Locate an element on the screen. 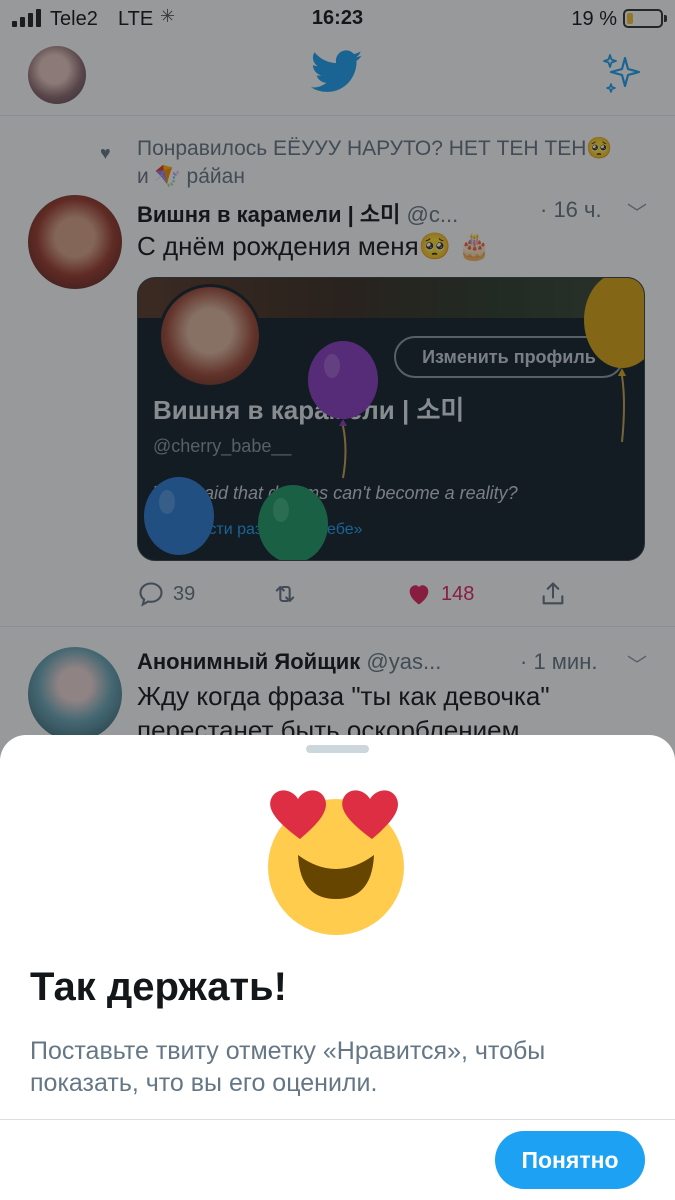 This screenshot has width=675, height=1200. sheet-grabber-handle is located at coordinates (337, 749).